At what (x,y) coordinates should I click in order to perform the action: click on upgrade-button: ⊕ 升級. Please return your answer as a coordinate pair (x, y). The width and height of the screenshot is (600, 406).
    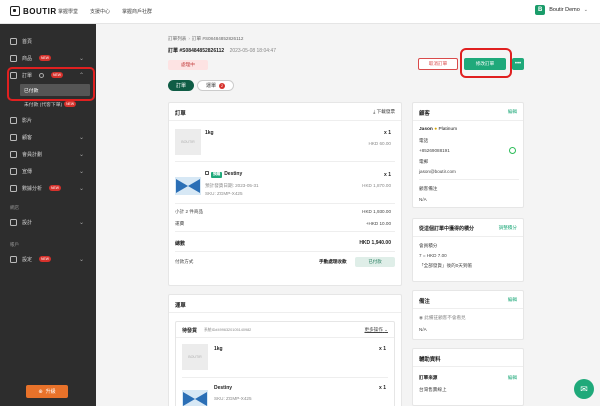
    Looking at the image, I should click on (47, 391).